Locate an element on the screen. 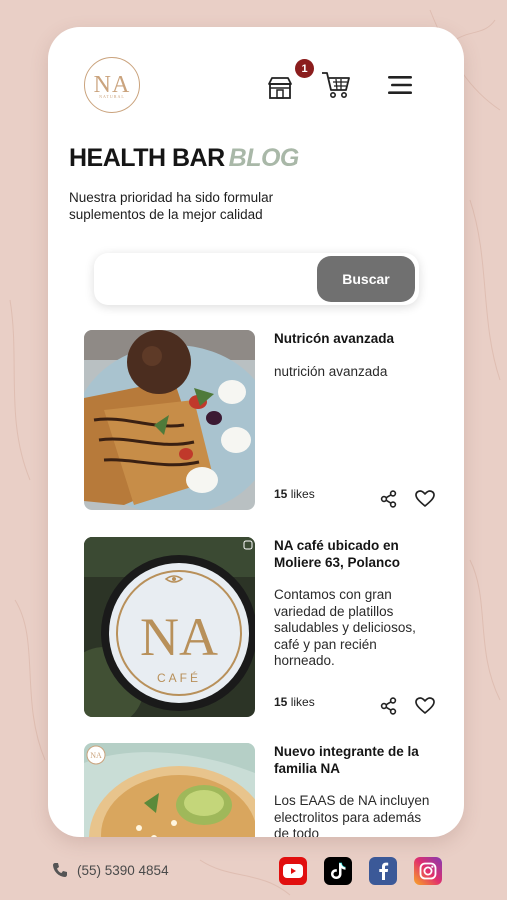 This screenshot has width=507, height=900. search-input is located at coordinates (208, 280).